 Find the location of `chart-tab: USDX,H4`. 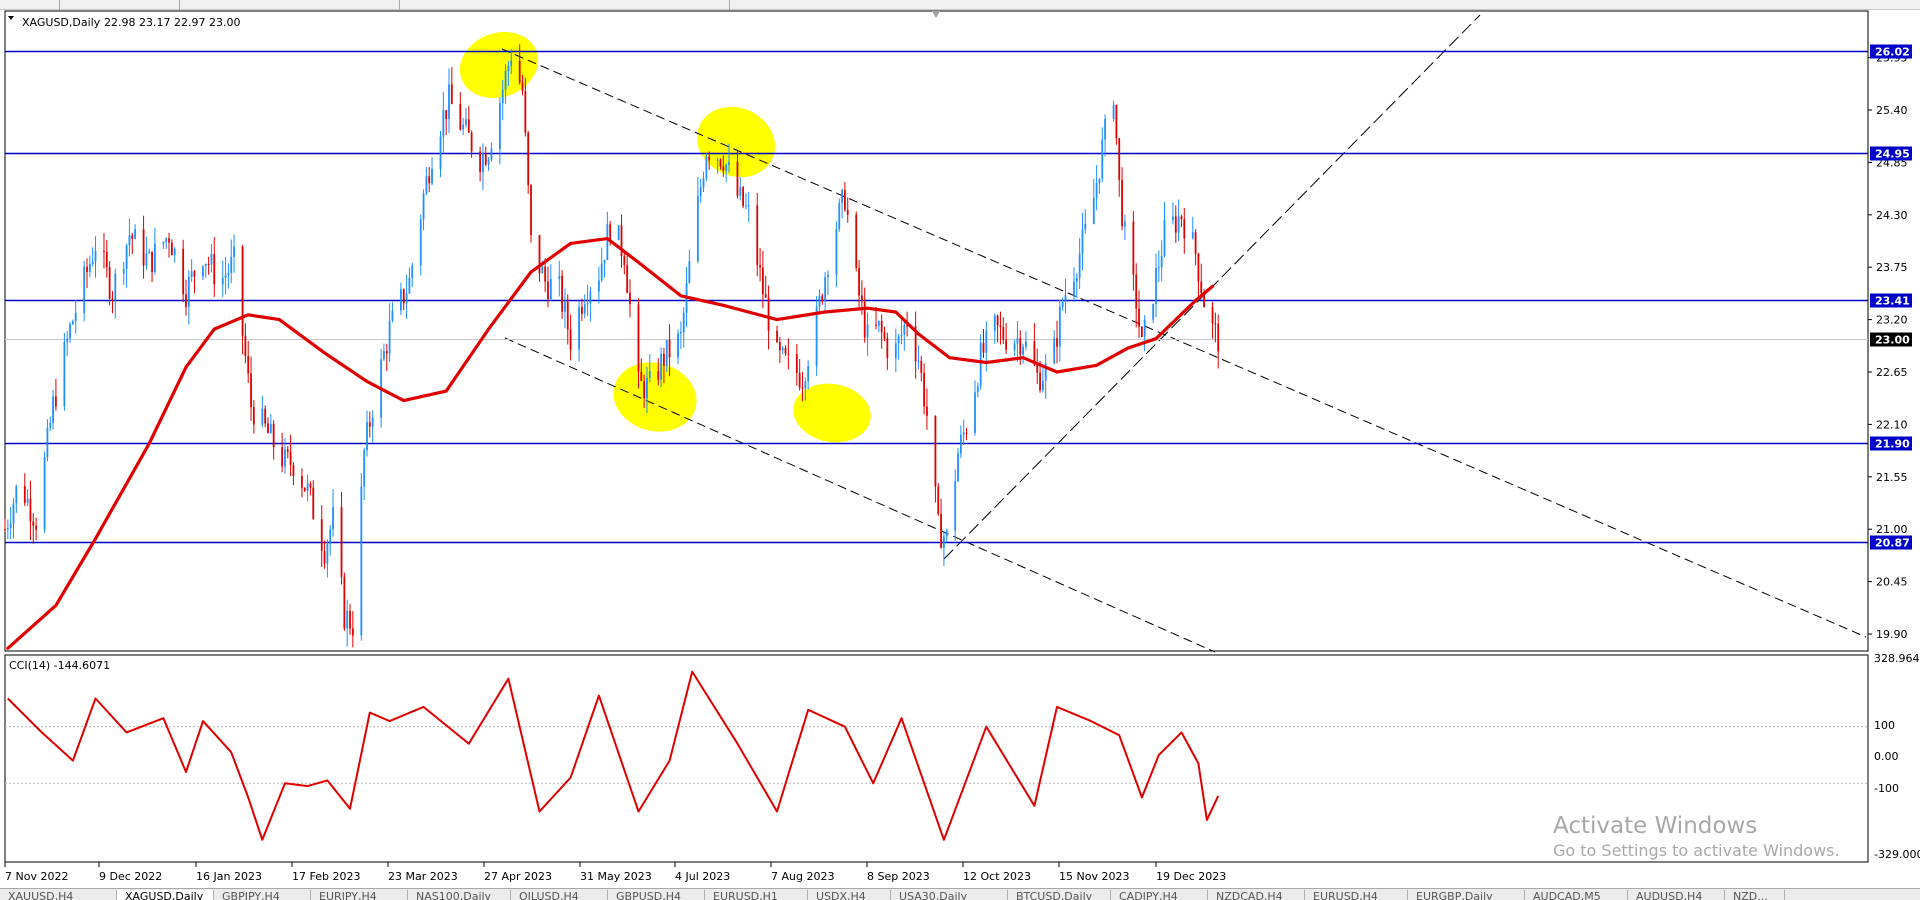

chart-tab: USDX,H4 is located at coordinates (849, 895).